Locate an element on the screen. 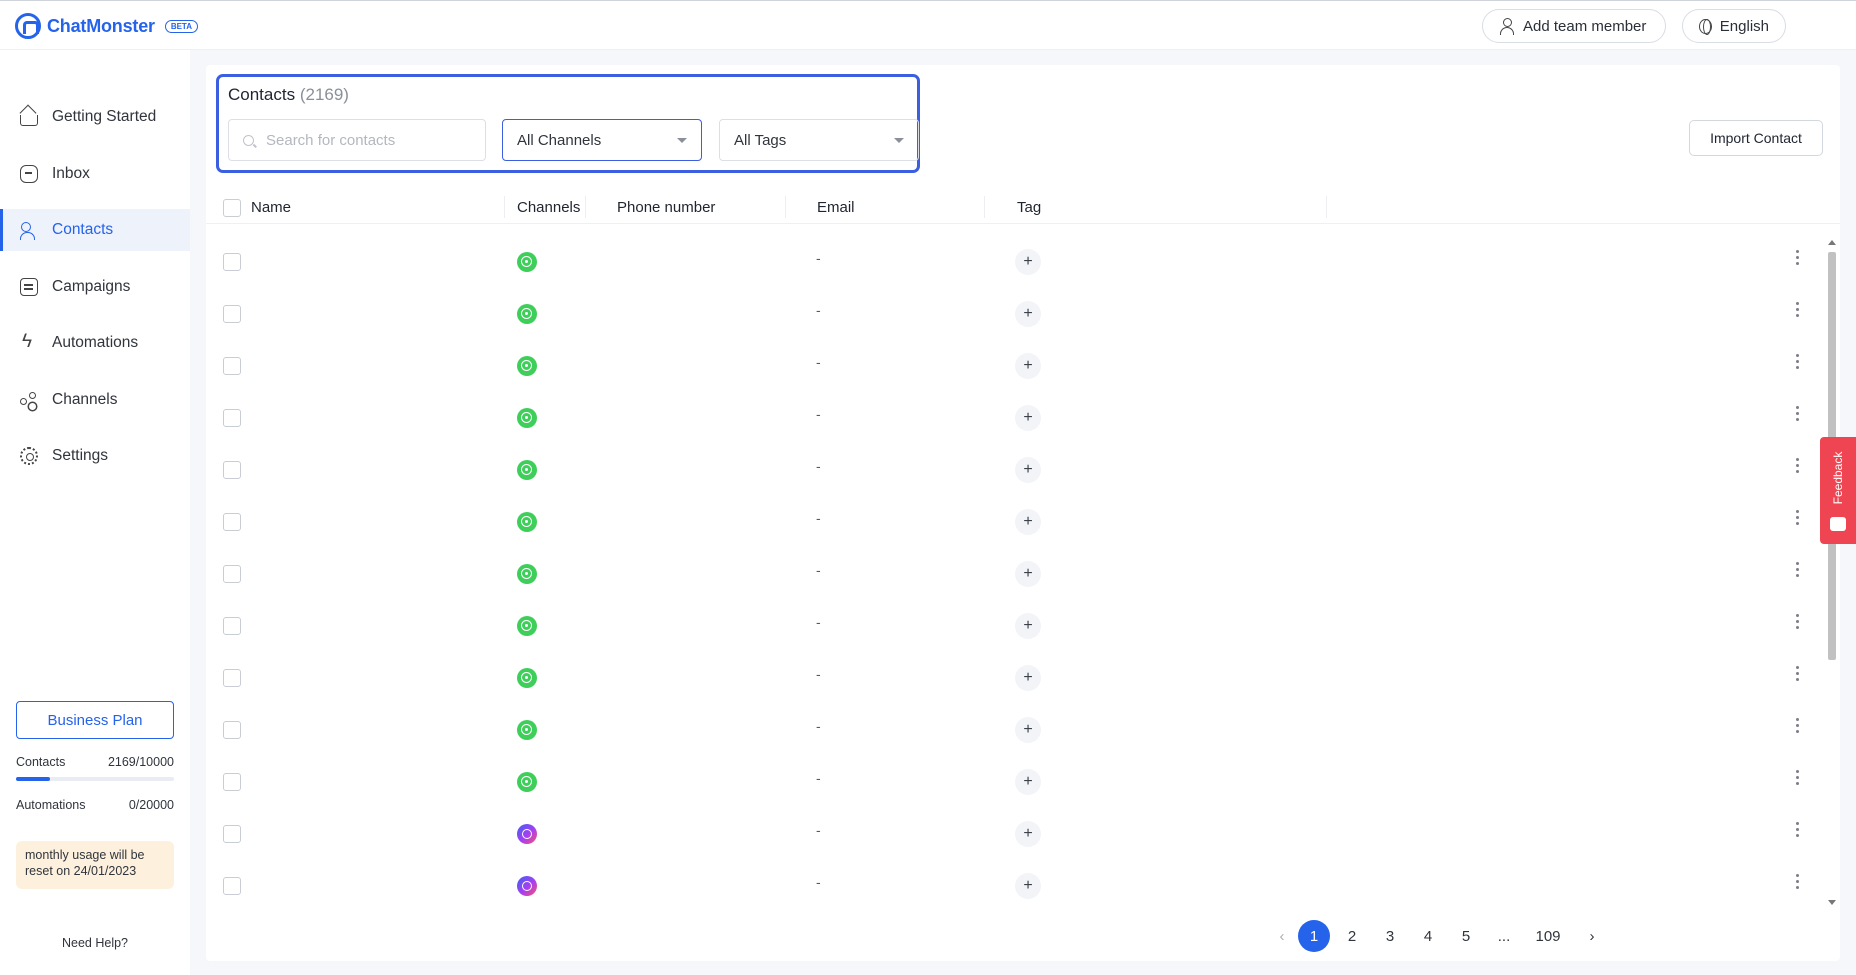 Image resolution: width=1856 pixels, height=975 pixels. column-tag: Tag is located at coordinates (1029, 207).